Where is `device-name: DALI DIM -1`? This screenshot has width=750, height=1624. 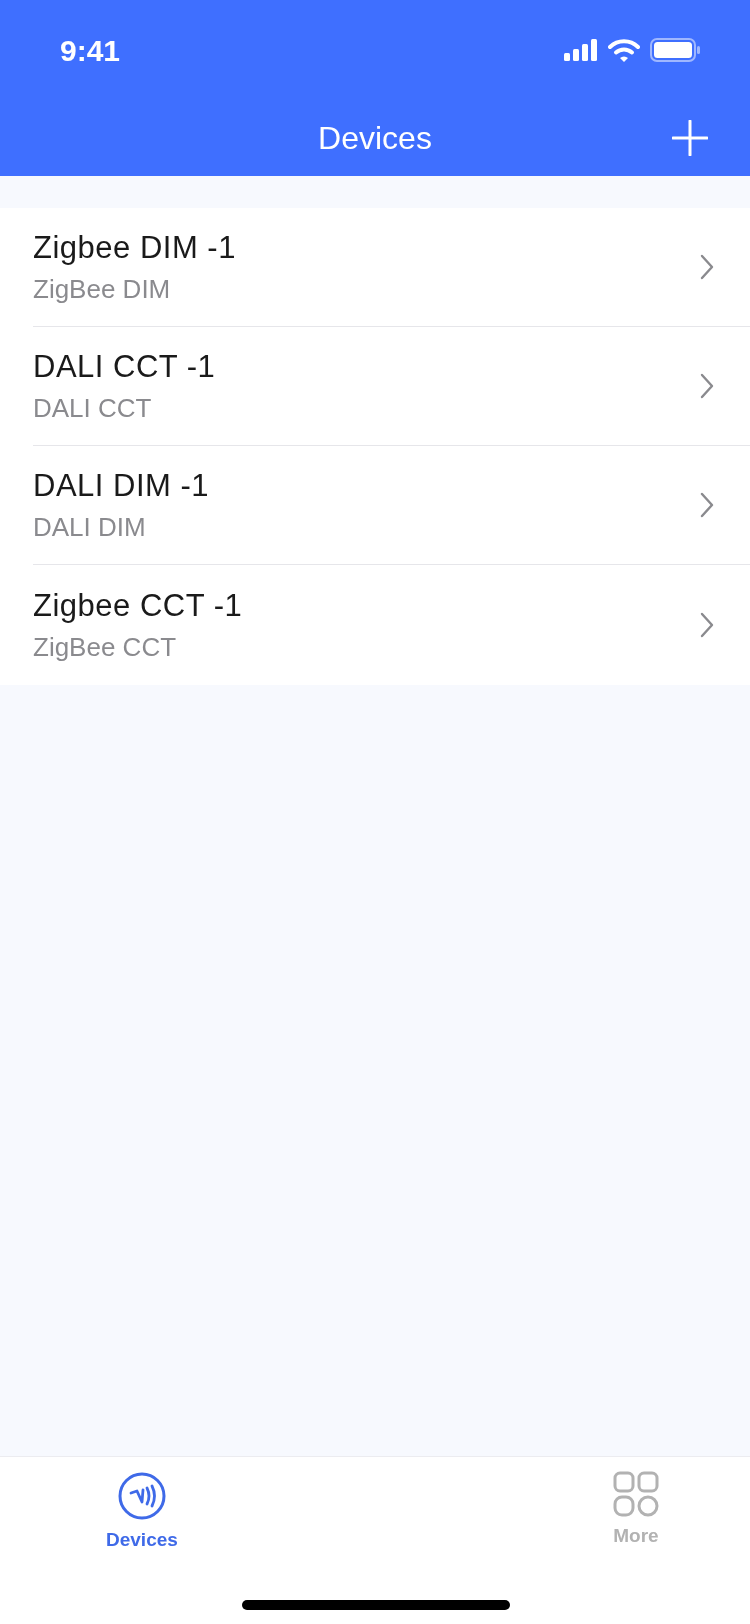
device-name: DALI DIM -1 is located at coordinates (121, 485).